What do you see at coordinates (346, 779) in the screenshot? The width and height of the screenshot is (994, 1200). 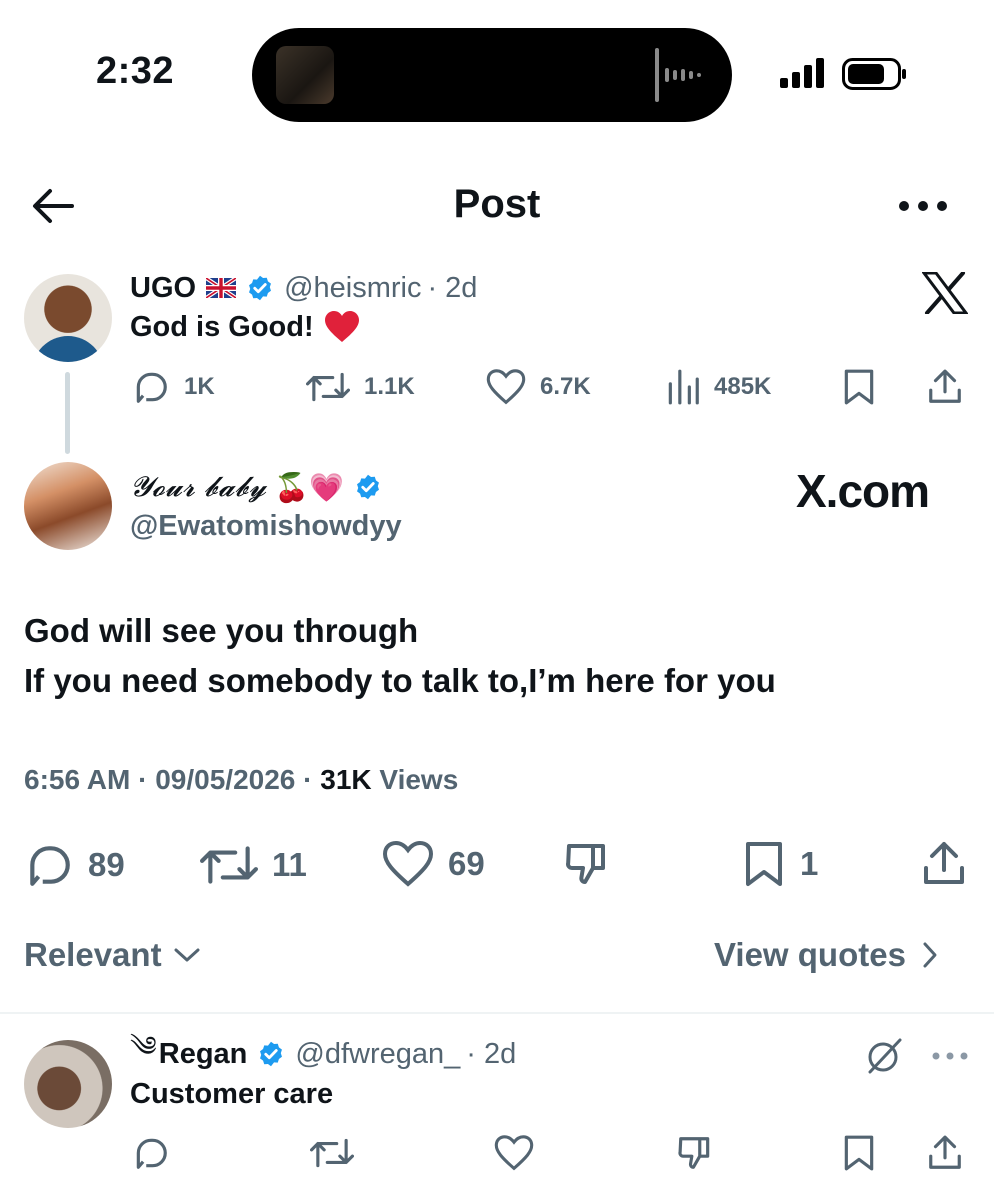 I see `views-count: 31K` at bounding box center [346, 779].